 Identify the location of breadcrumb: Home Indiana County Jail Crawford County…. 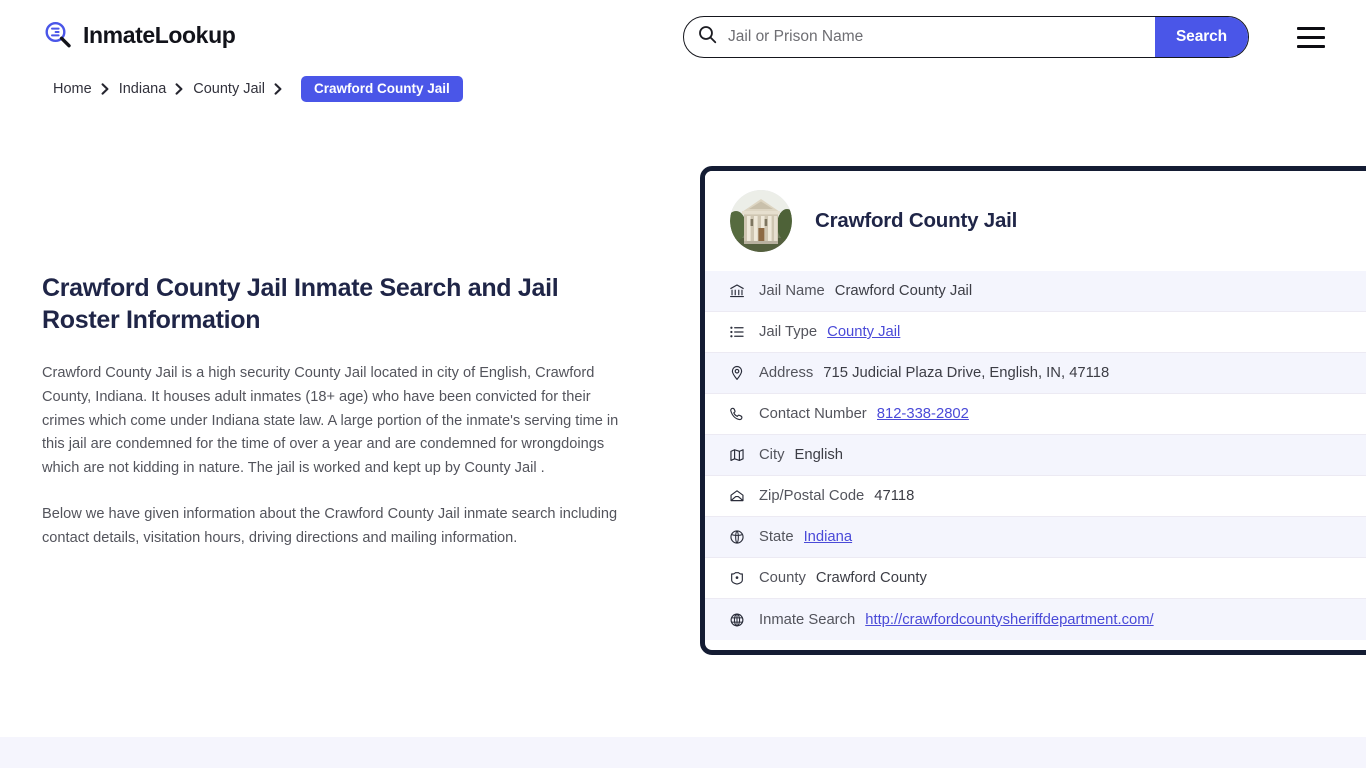
(258, 89).